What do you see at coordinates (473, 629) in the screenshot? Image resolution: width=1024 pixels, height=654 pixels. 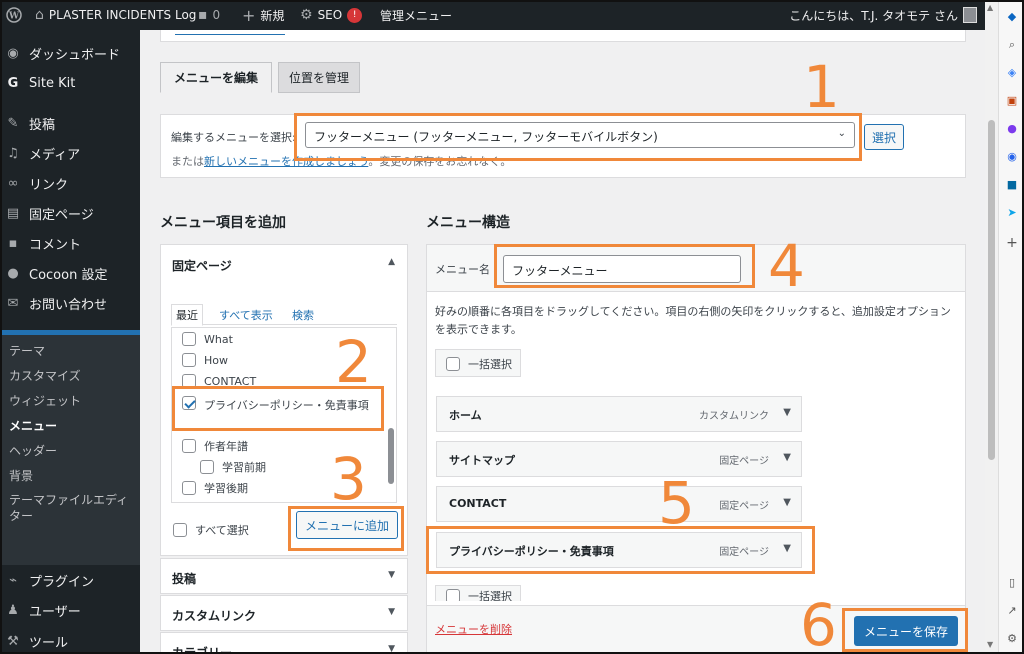 I see `delete-menu-link: メニューを削除` at bounding box center [473, 629].